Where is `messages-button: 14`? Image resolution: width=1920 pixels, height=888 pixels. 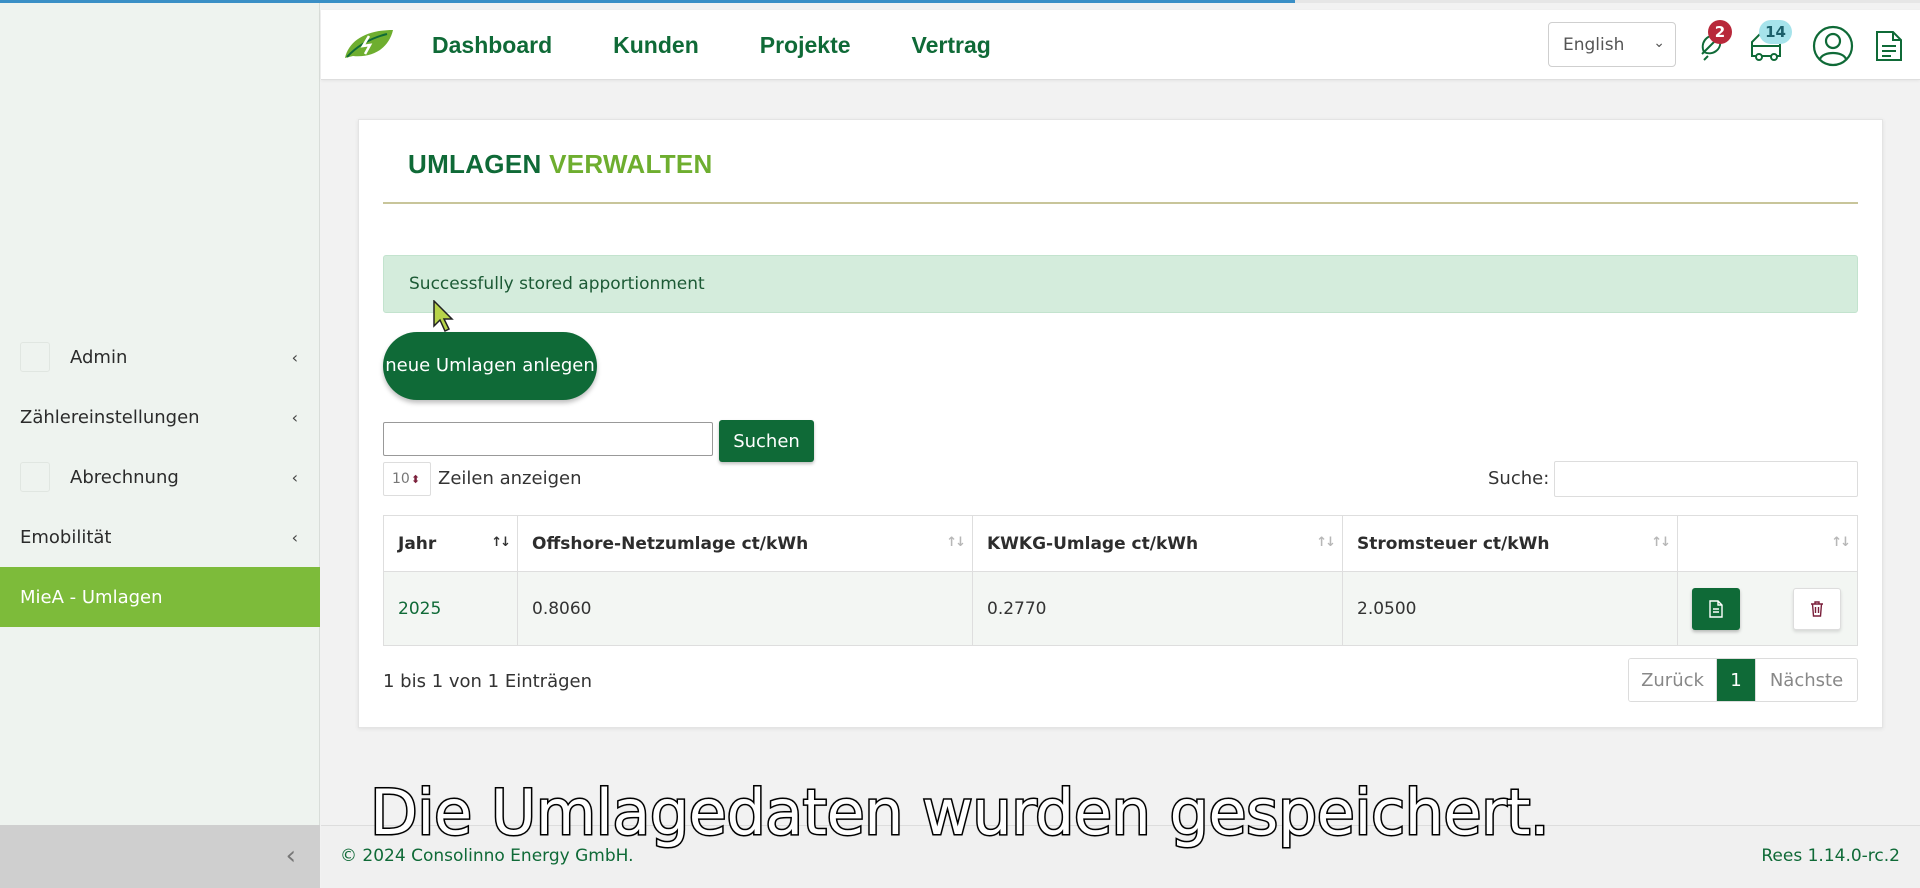
messages-button: 14 is located at coordinates (1769, 44).